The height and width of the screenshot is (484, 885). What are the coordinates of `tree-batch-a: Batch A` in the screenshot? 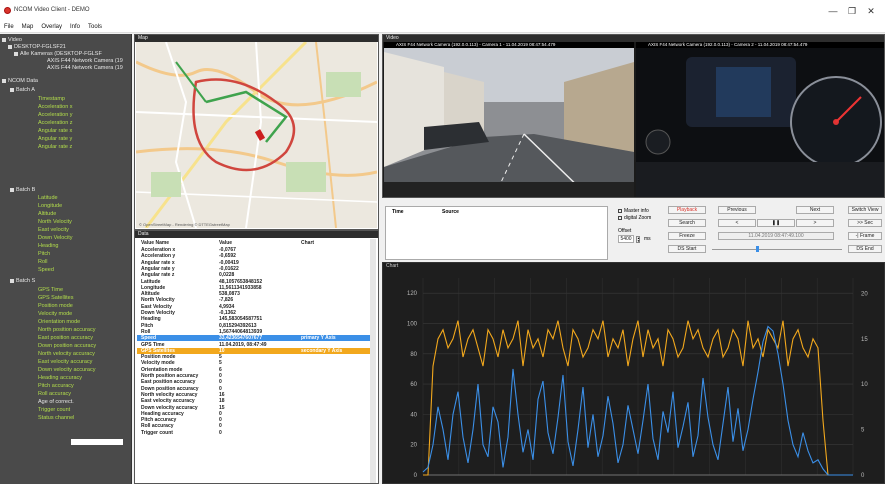 It's located at (22, 90).